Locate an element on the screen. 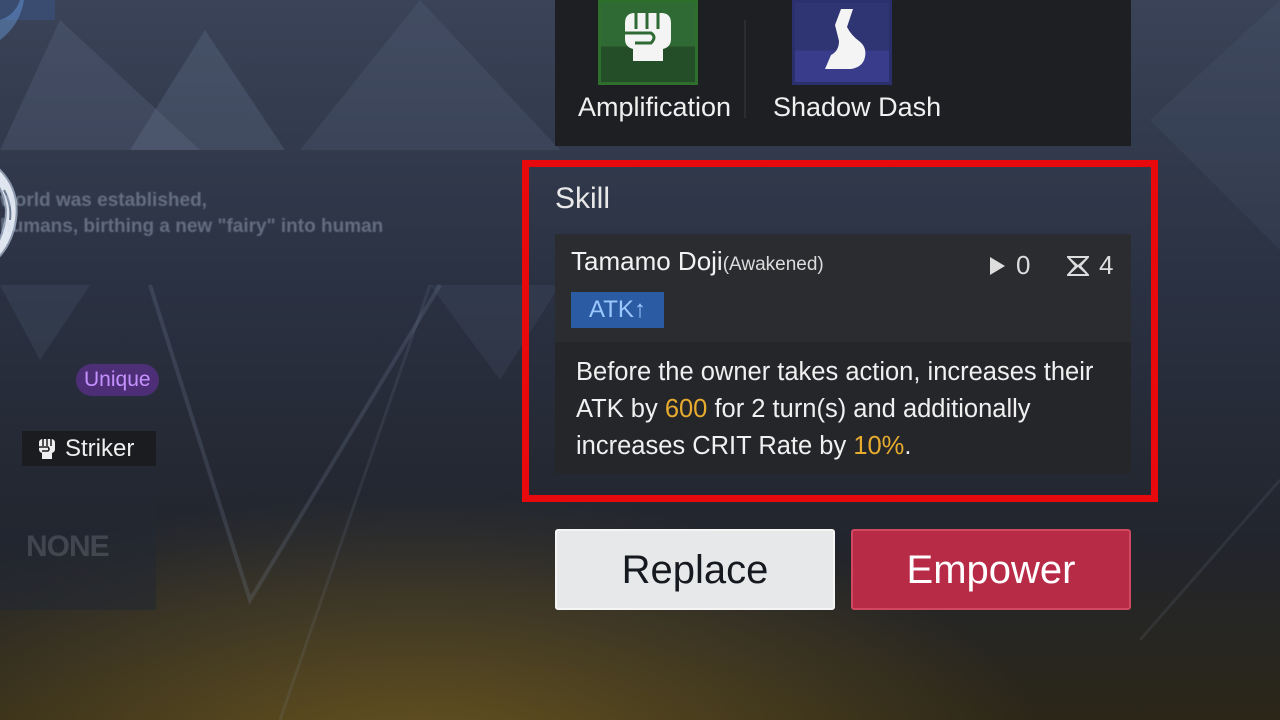 This screenshot has height=720, width=1280. skill-cooldown-value: 4 is located at coordinates (1106, 265).